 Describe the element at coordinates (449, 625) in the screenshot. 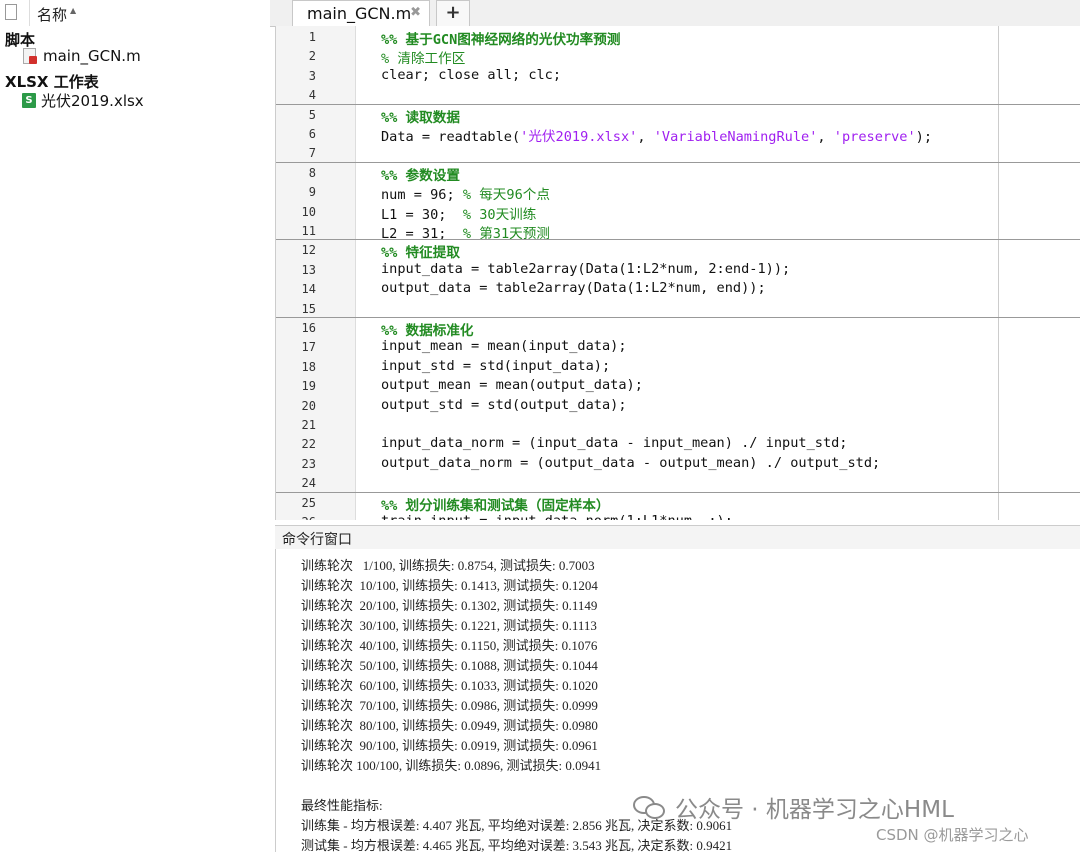

I see `output-line: 训练轮次 30/100, 训练损失: 0.1221, 测试损失: 0.1113` at that location.